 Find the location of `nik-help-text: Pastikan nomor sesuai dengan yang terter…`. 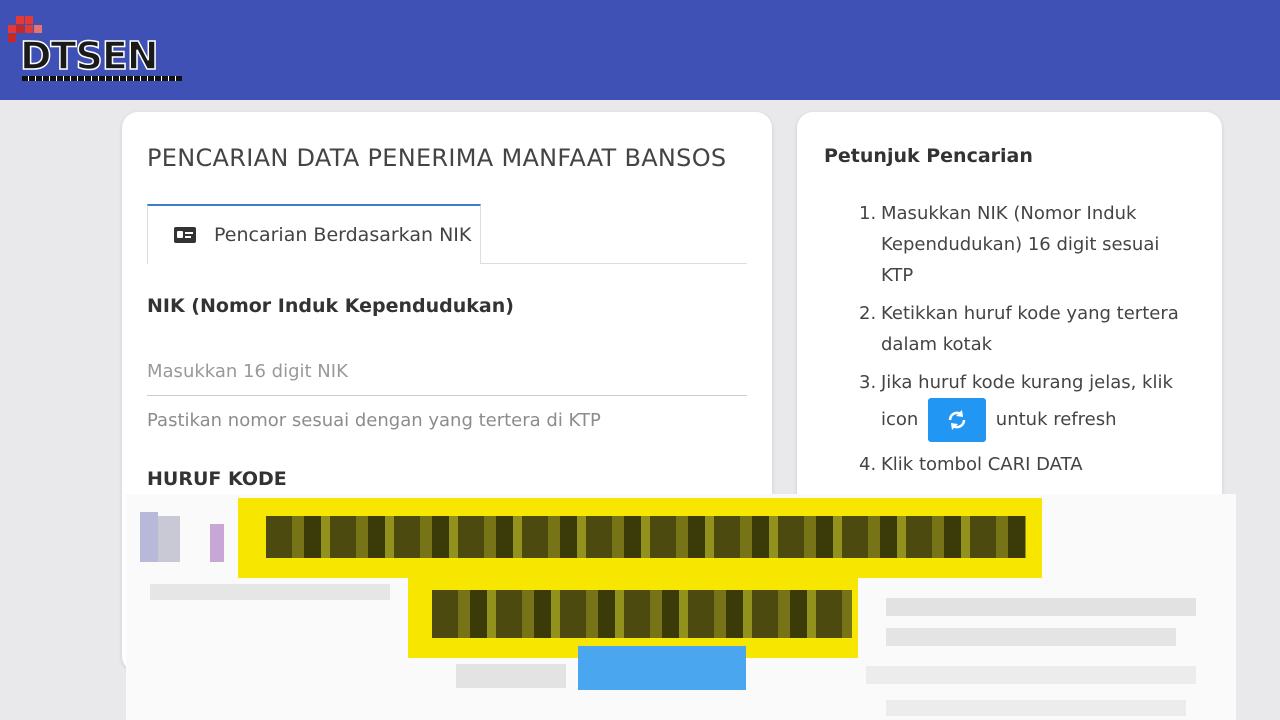

nik-help-text: Pastikan nomor sesuai dengan yang terter… is located at coordinates (374, 420).